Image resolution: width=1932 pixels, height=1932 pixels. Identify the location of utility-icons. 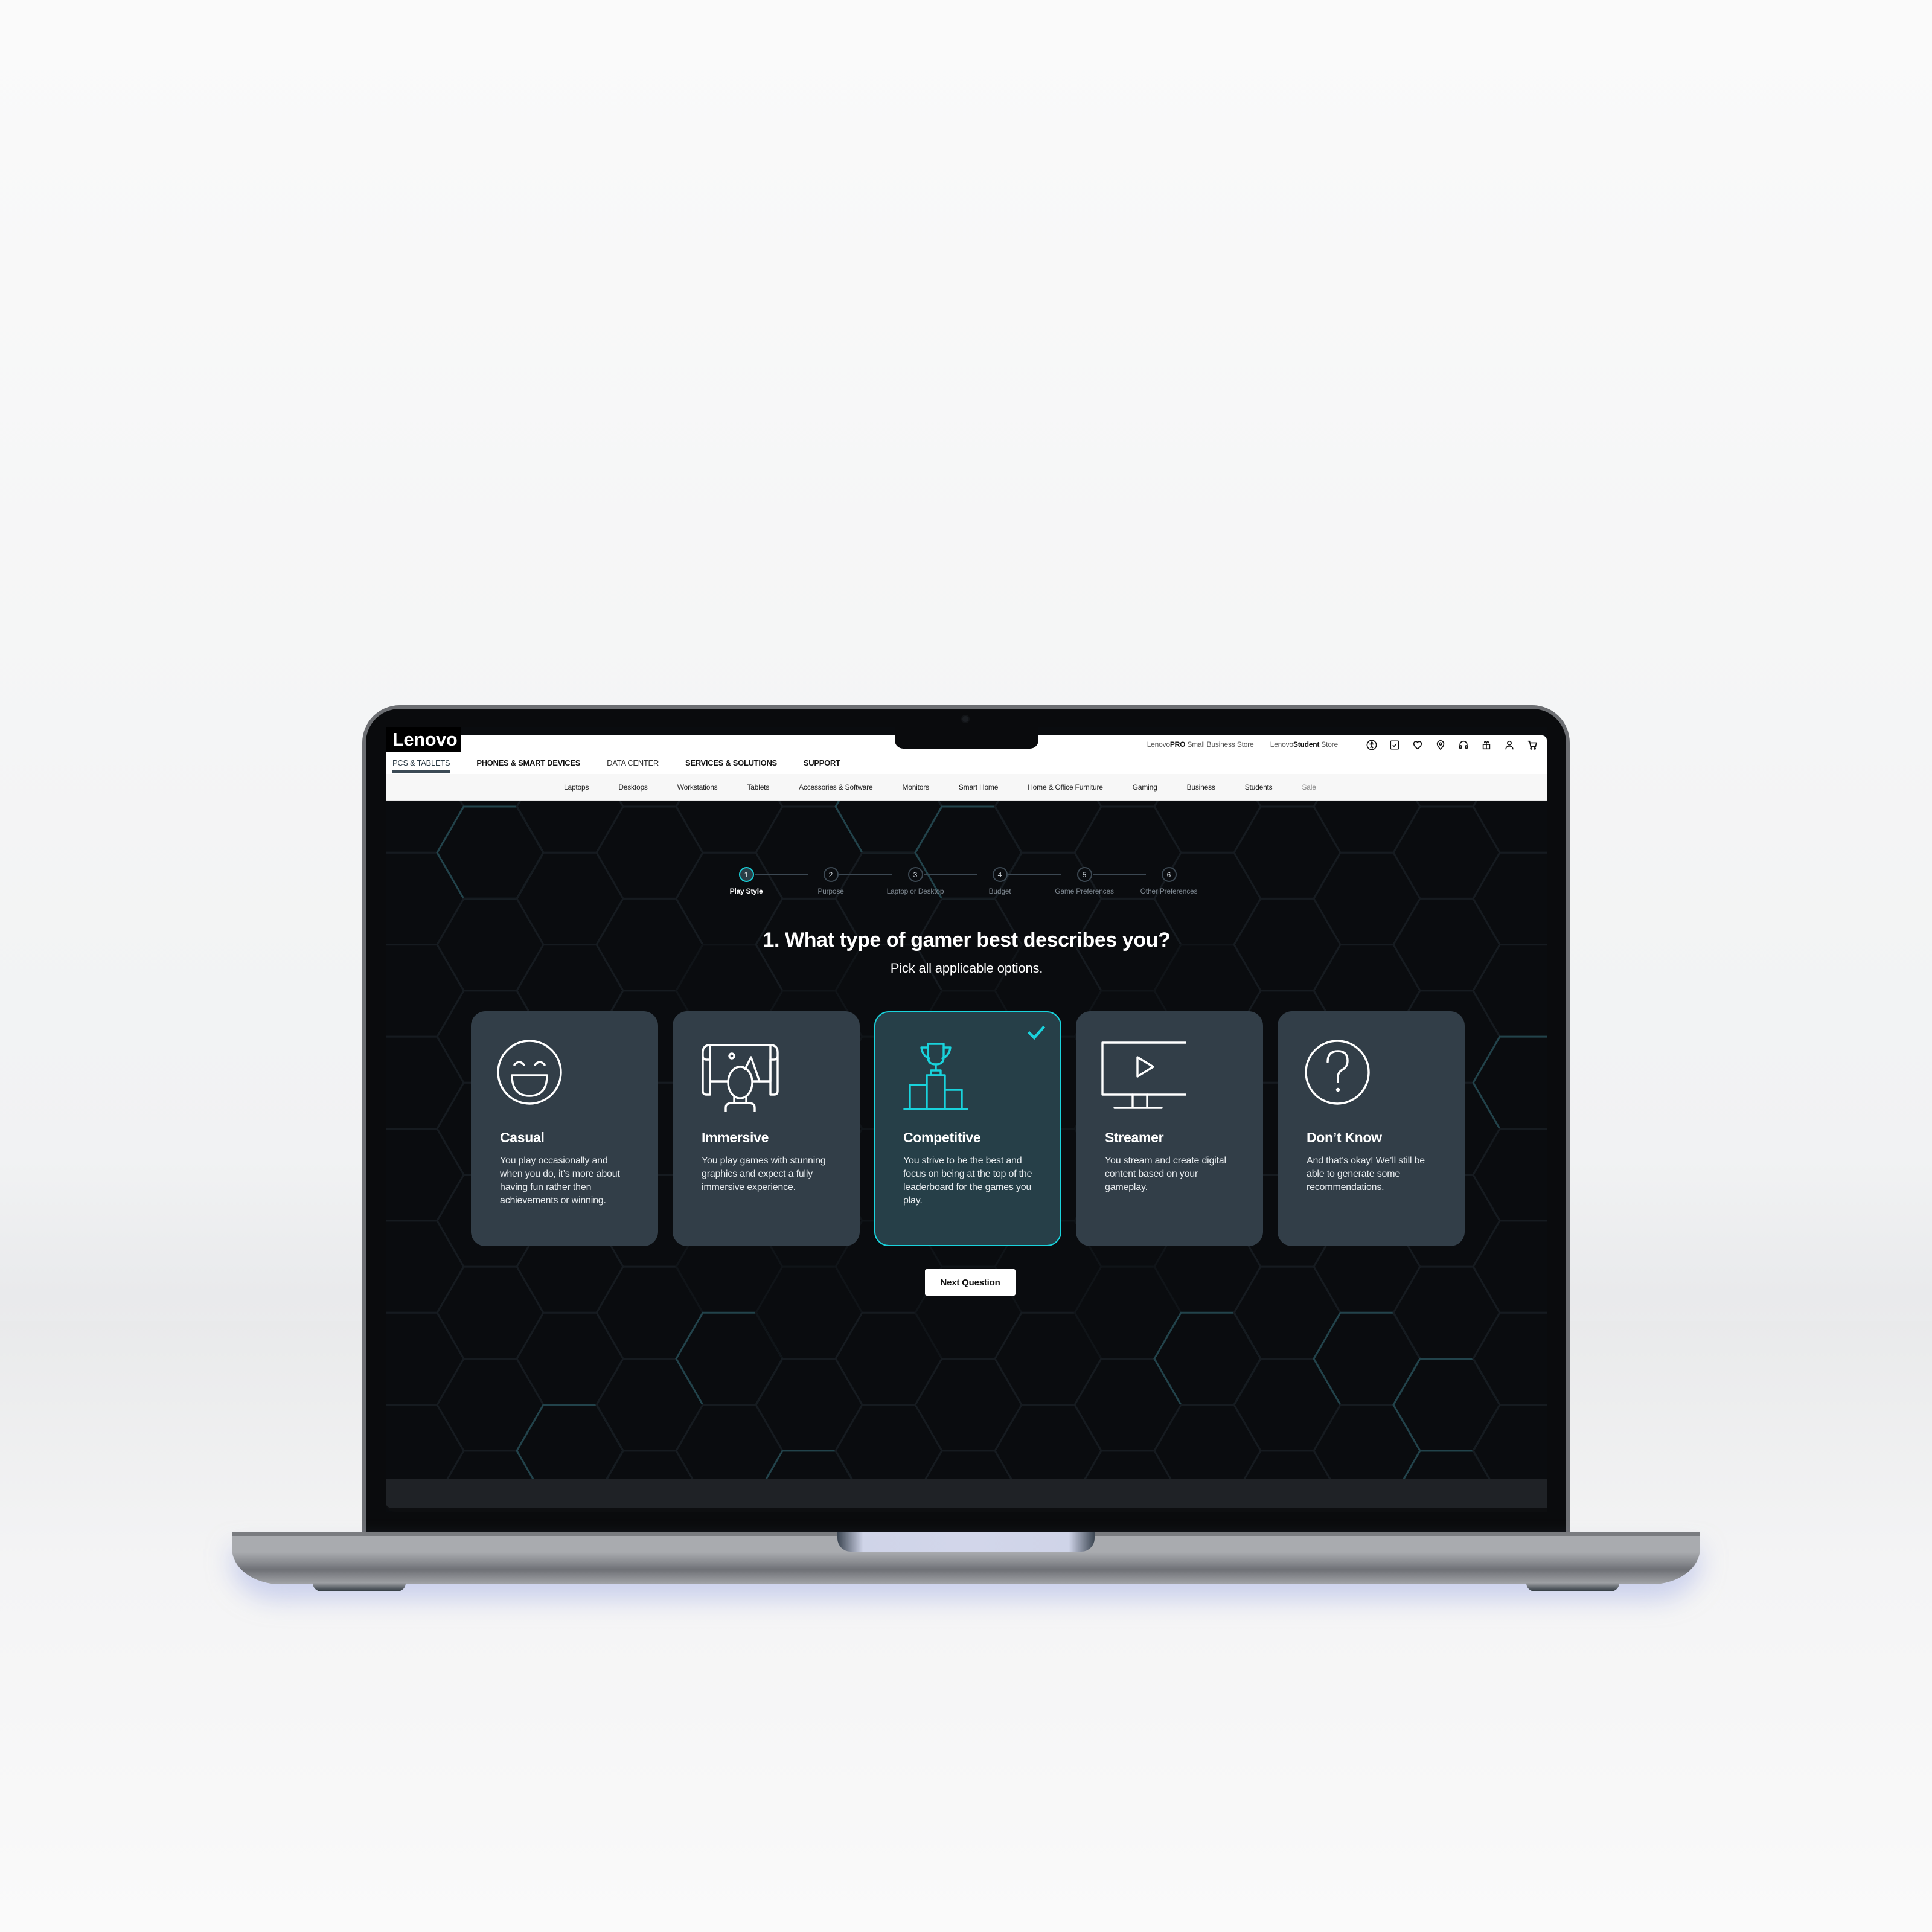
(1452, 745).